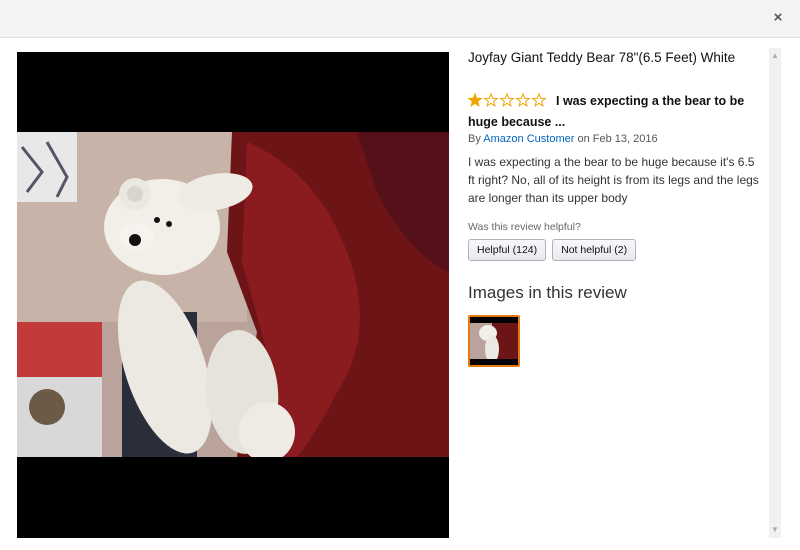 This screenshot has width=800, height=550. Describe the element at coordinates (594, 250) in the screenshot. I see `not-helpful-button: Not helpful (2)` at that location.